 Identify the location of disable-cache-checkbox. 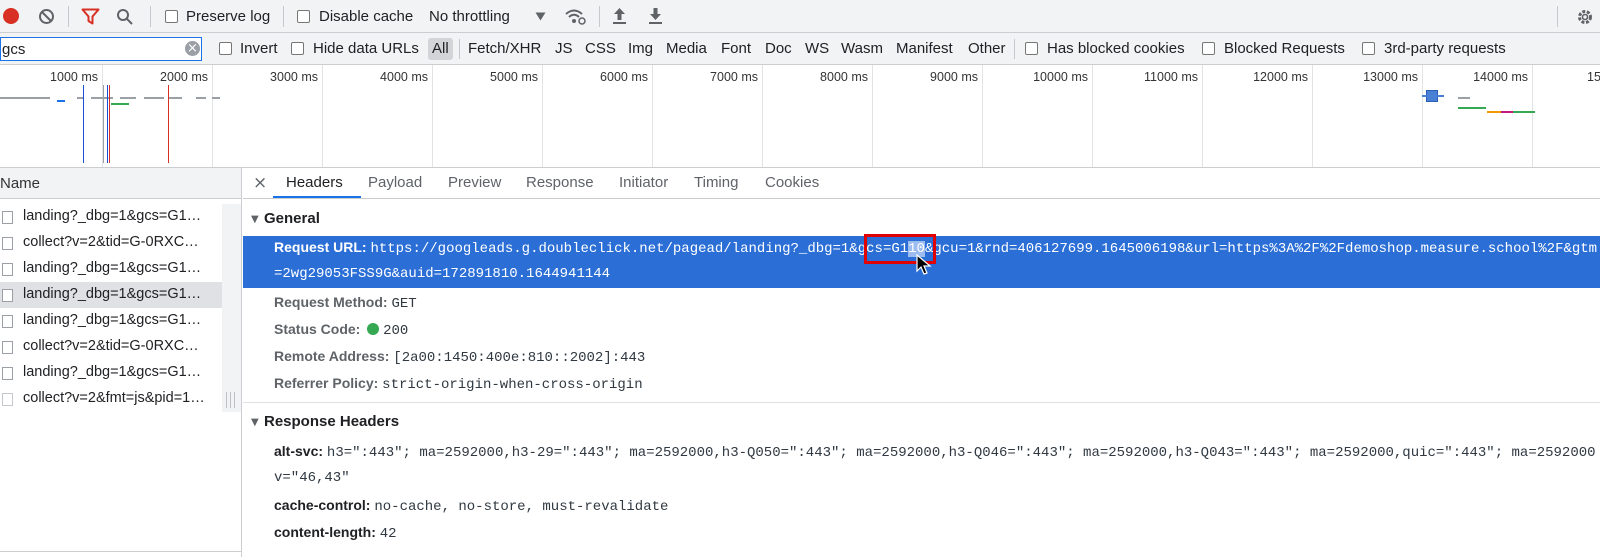
(303, 16).